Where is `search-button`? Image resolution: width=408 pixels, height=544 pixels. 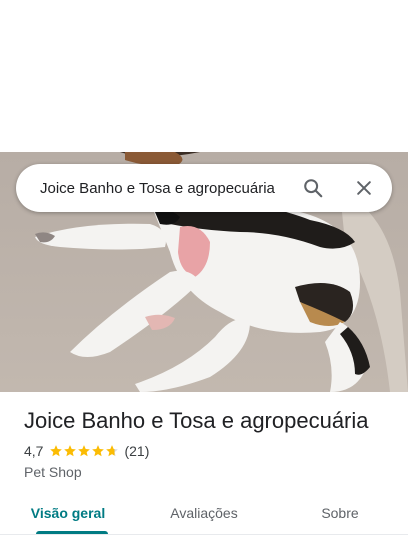 search-button is located at coordinates (313, 188).